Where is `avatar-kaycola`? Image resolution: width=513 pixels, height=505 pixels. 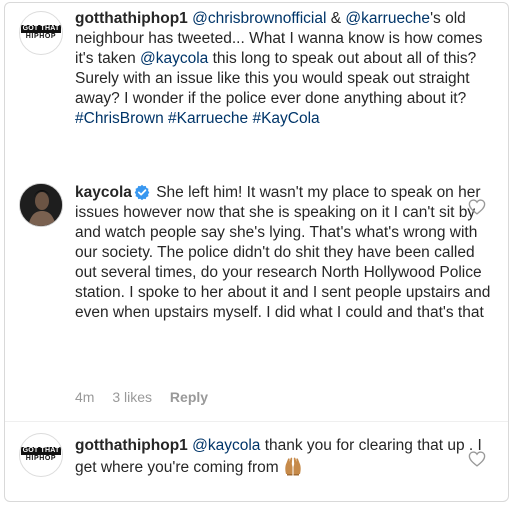
avatar-kaycola is located at coordinates (41, 205).